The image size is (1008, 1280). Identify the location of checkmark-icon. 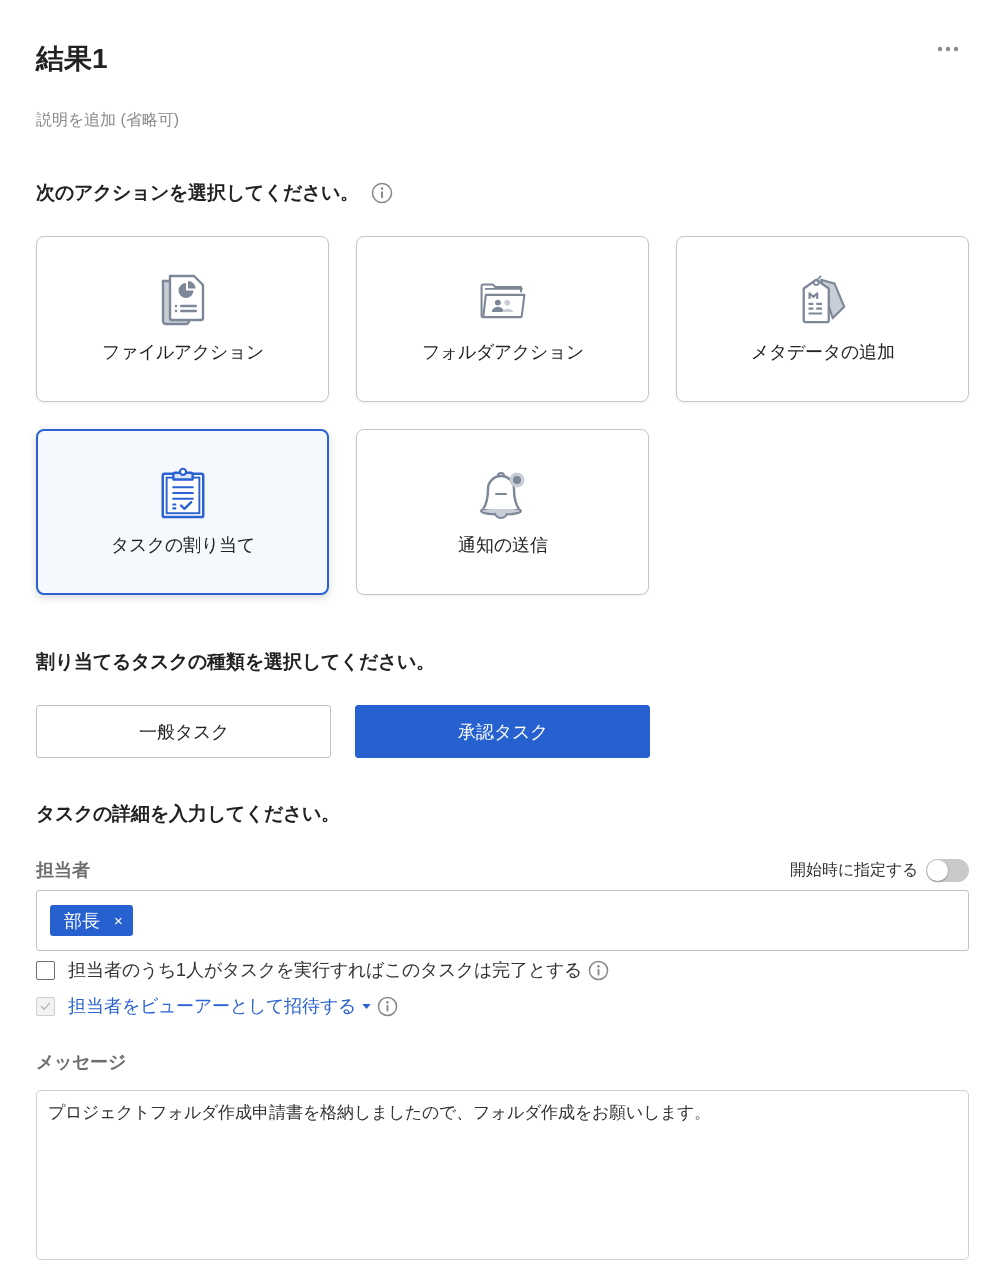
(45, 1006).